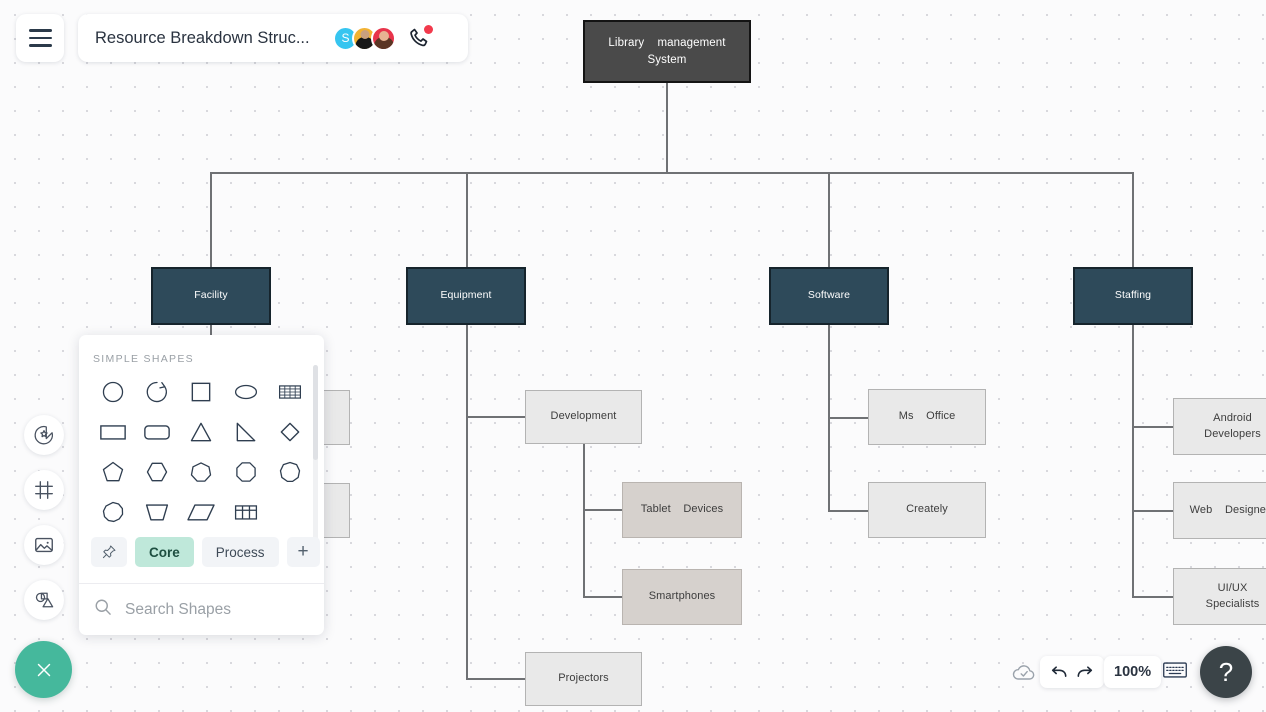  I want to click on node-facility: Facility, so click(211, 296).